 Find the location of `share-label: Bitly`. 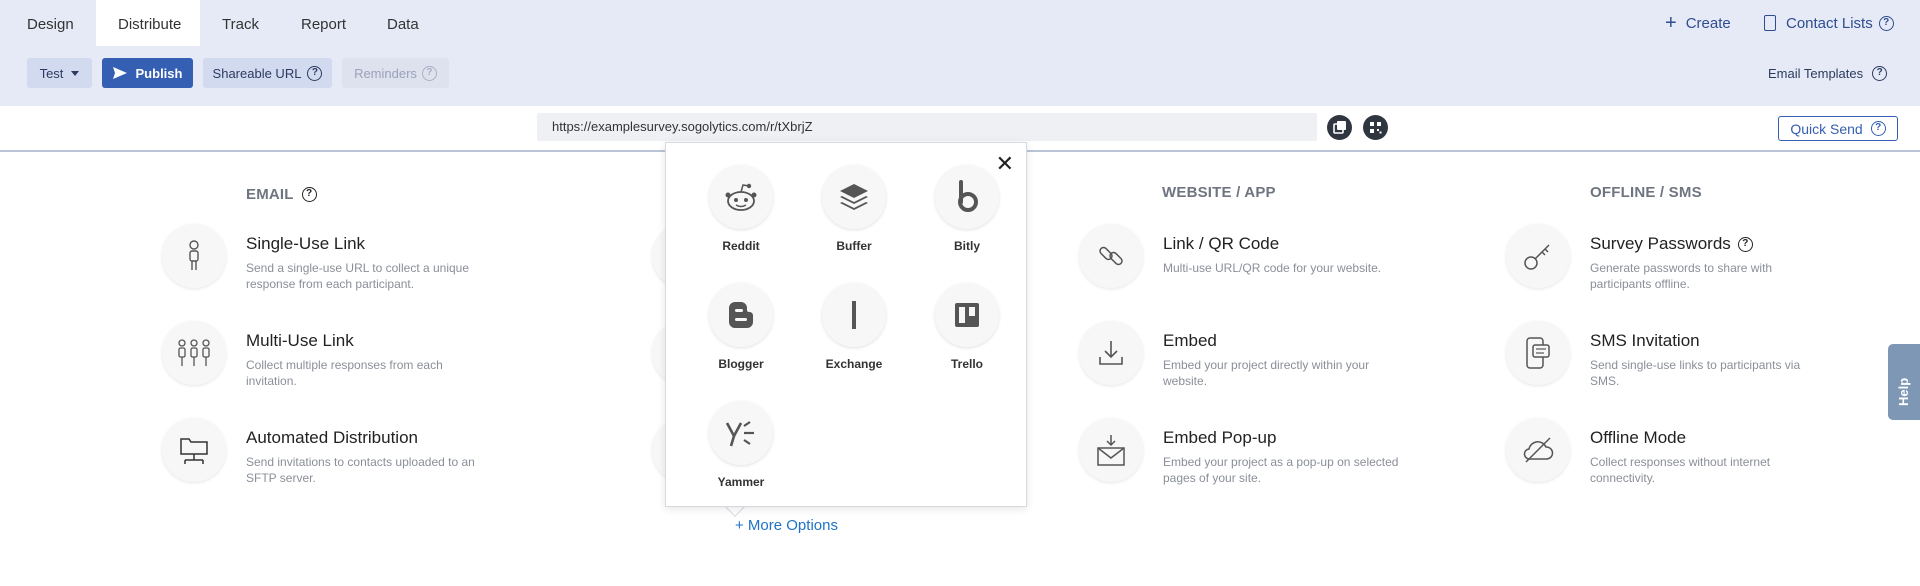

share-label: Bitly is located at coordinates (966, 246).